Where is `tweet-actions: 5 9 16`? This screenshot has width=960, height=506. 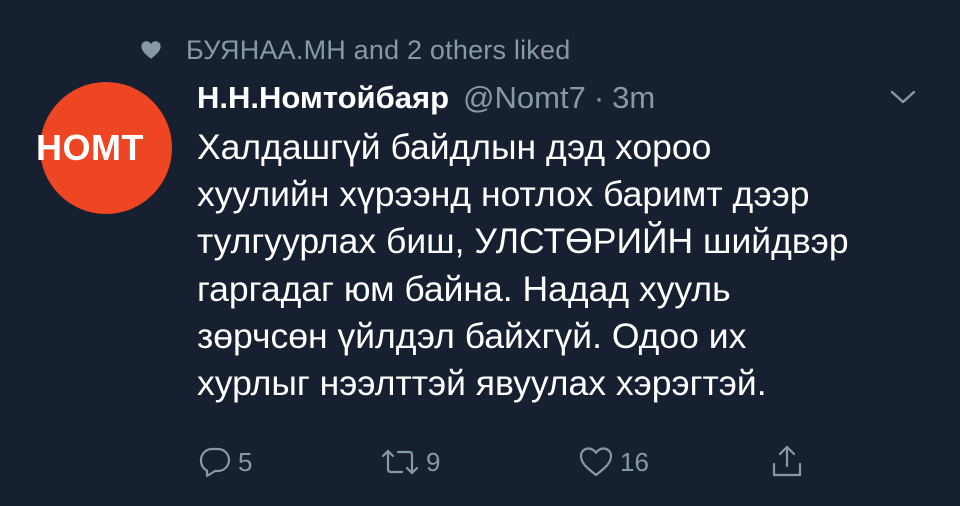
tweet-actions: 5 9 16 is located at coordinates (480, 462).